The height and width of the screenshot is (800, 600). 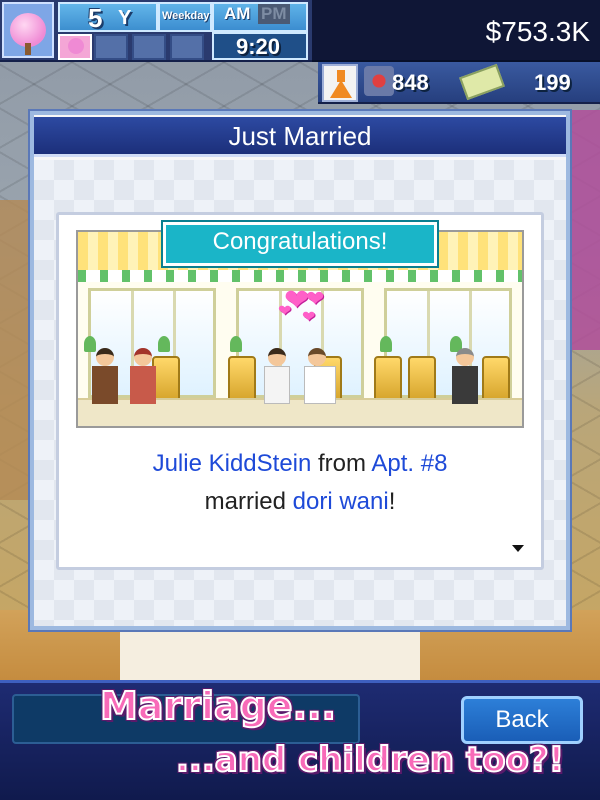 I want to click on apartment-label: Apt. #8, so click(x=409, y=463).